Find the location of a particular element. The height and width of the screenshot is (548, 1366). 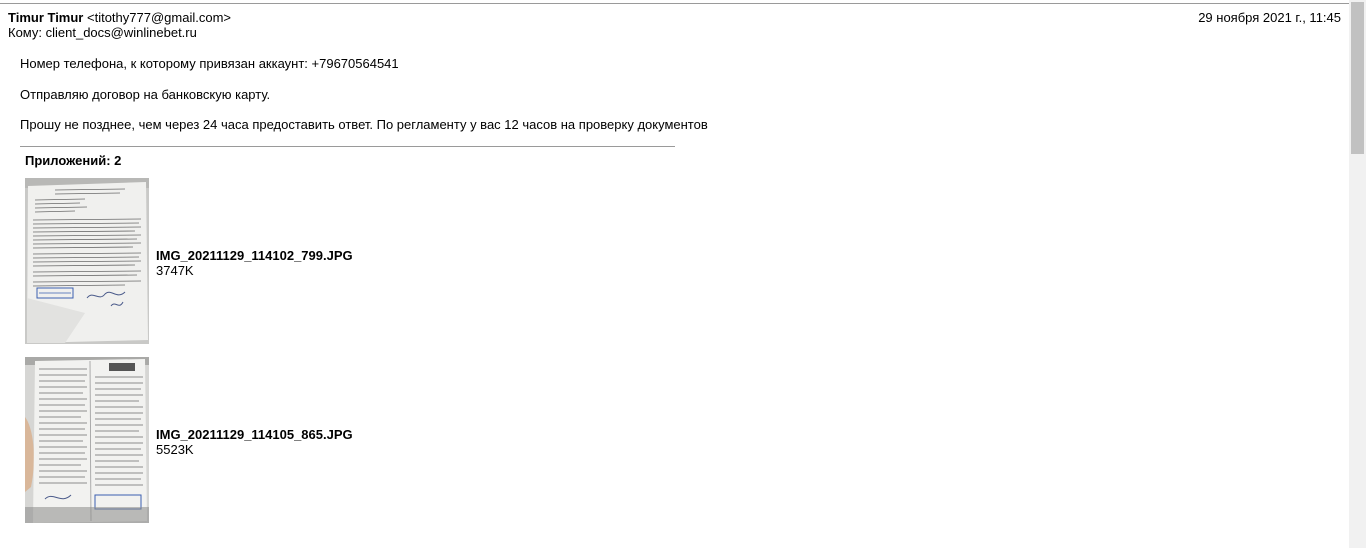

body-paragraph-contract: Отправляю договор на банковскую карту. is located at coordinates (145, 94).